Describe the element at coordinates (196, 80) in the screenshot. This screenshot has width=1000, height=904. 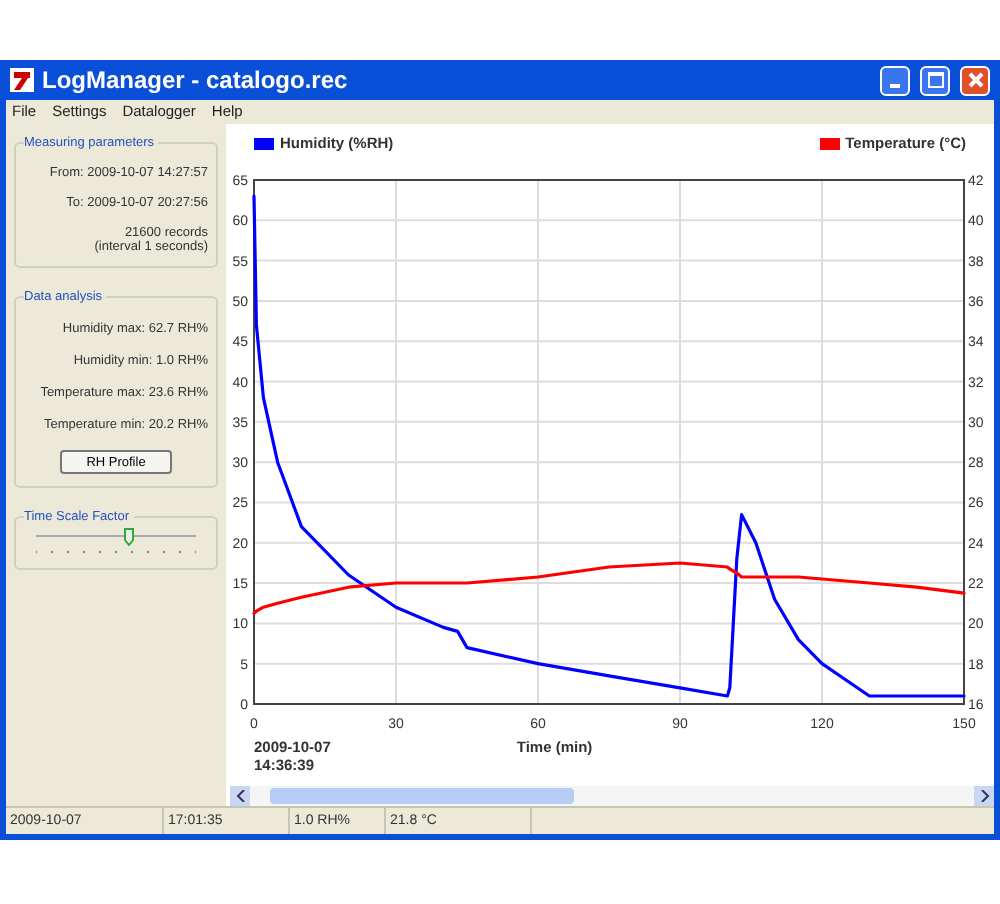
I see `window-title: LogManager - catalogo.rec` at that location.